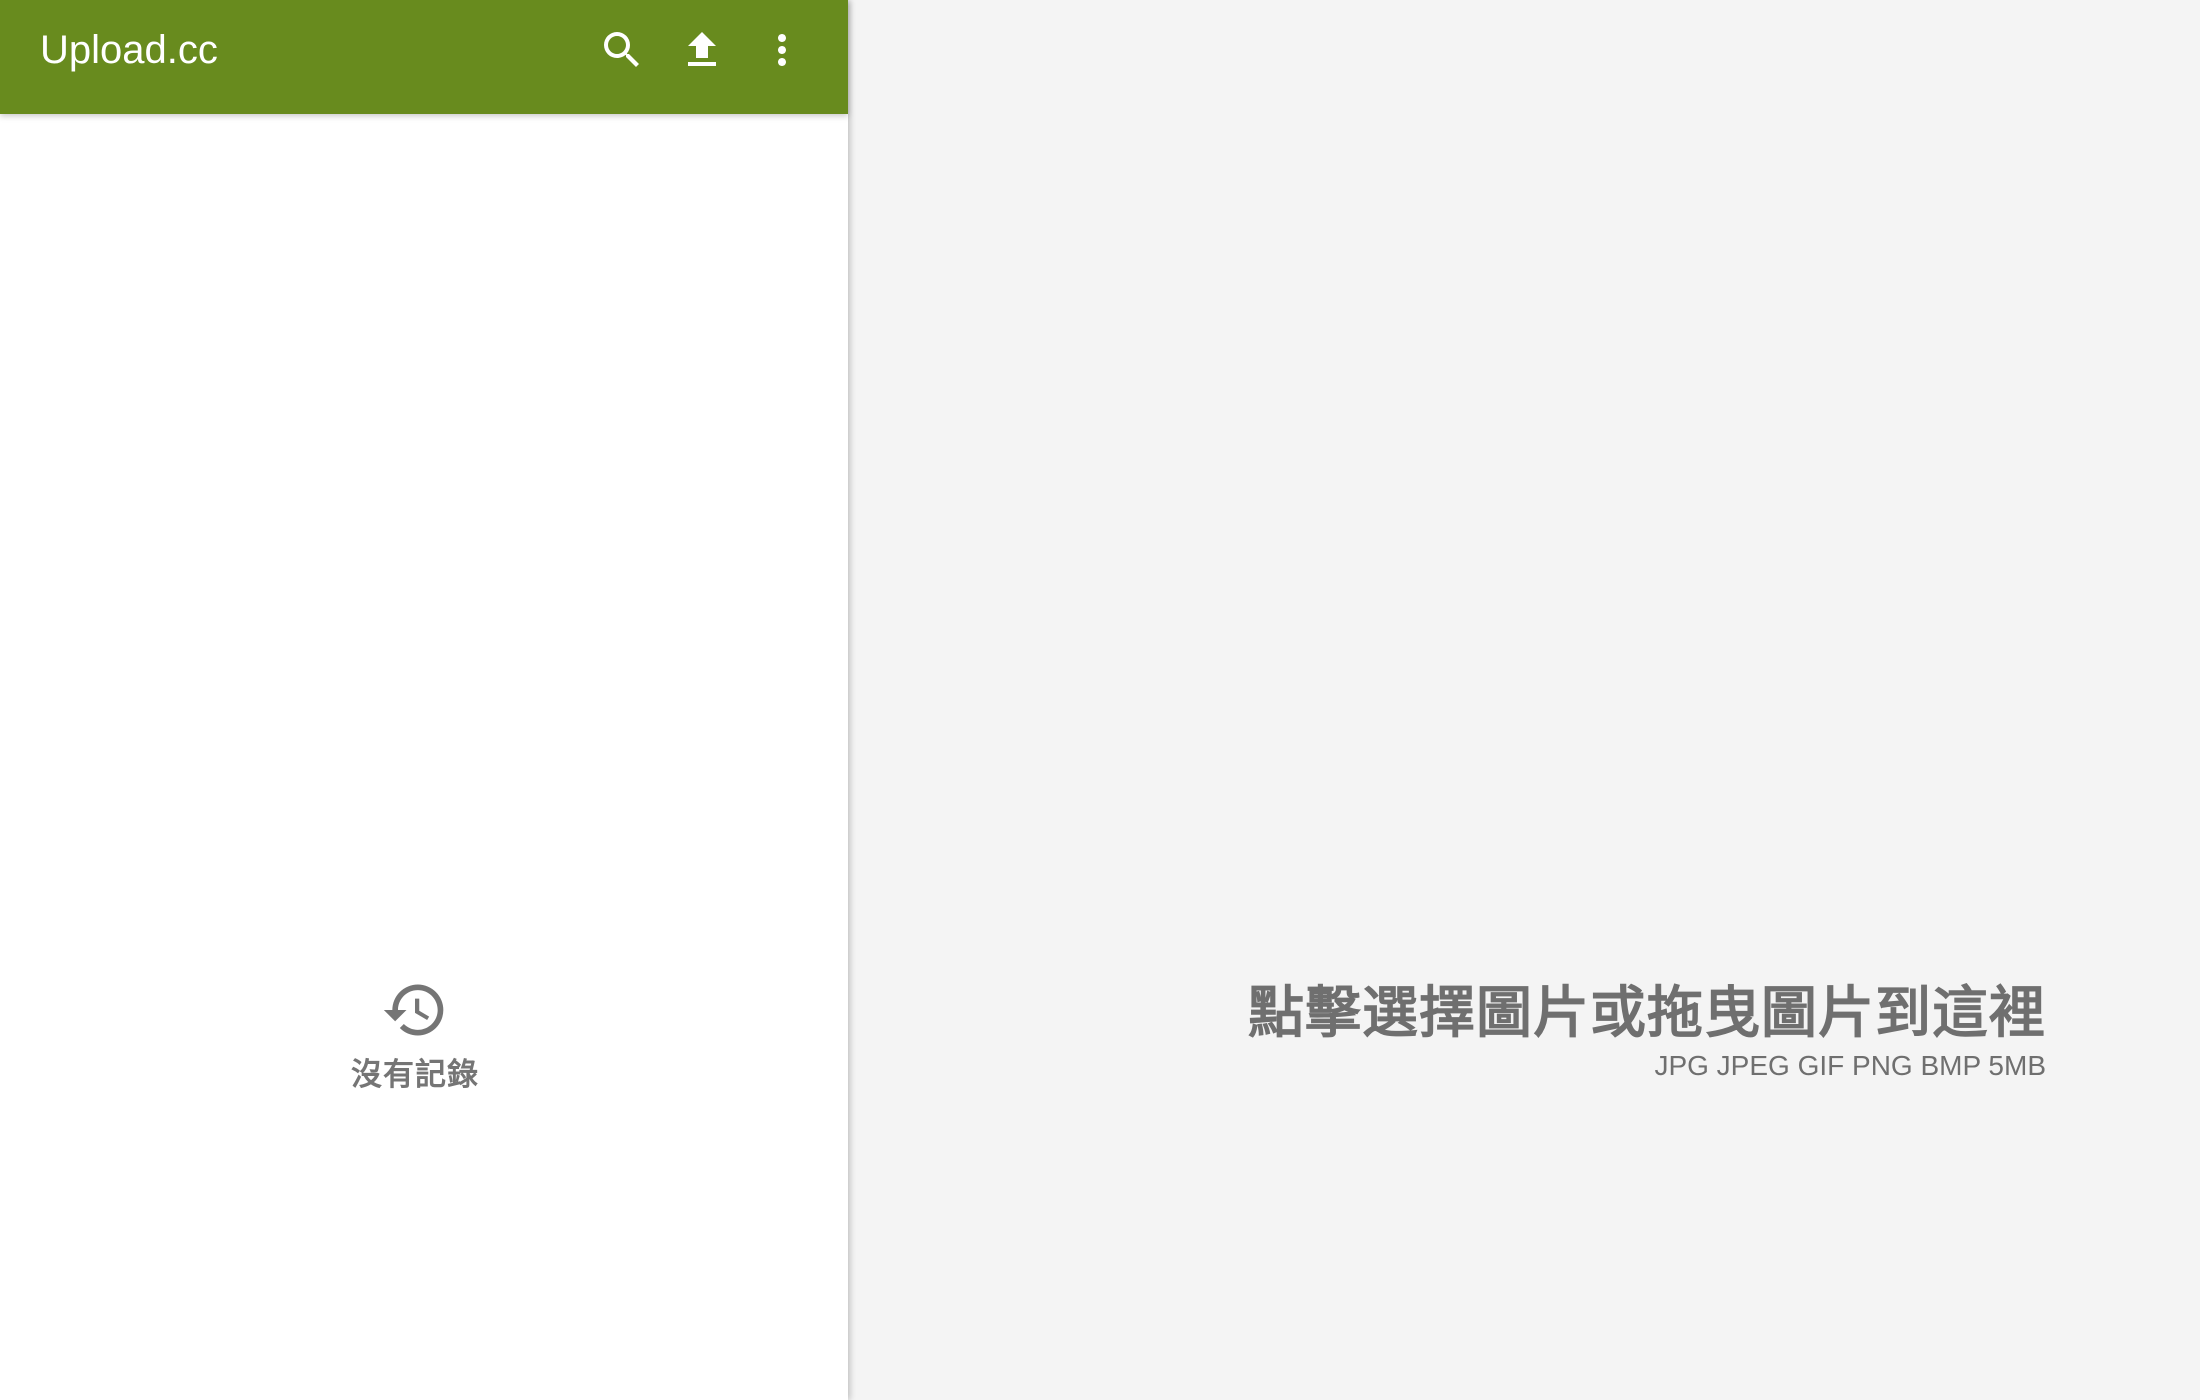 Image resolution: width=2200 pixels, height=1400 pixels. What do you see at coordinates (1850, 1065) in the screenshot?
I see `dropzone-formats: JPG JPEG GIF PNG BMP 5MB` at bounding box center [1850, 1065].